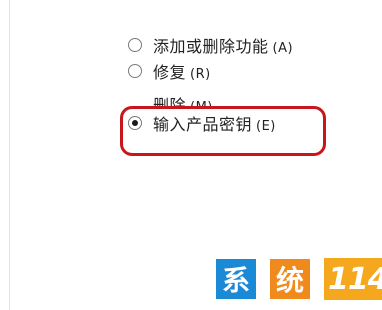  I want to click on radio-repair, so click(135, 71).